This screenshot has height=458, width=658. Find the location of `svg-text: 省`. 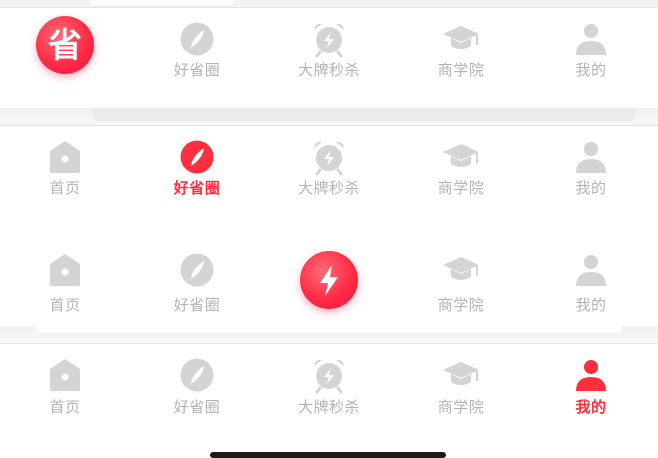

svg-text: 省 is located at coordinates (65, 46).